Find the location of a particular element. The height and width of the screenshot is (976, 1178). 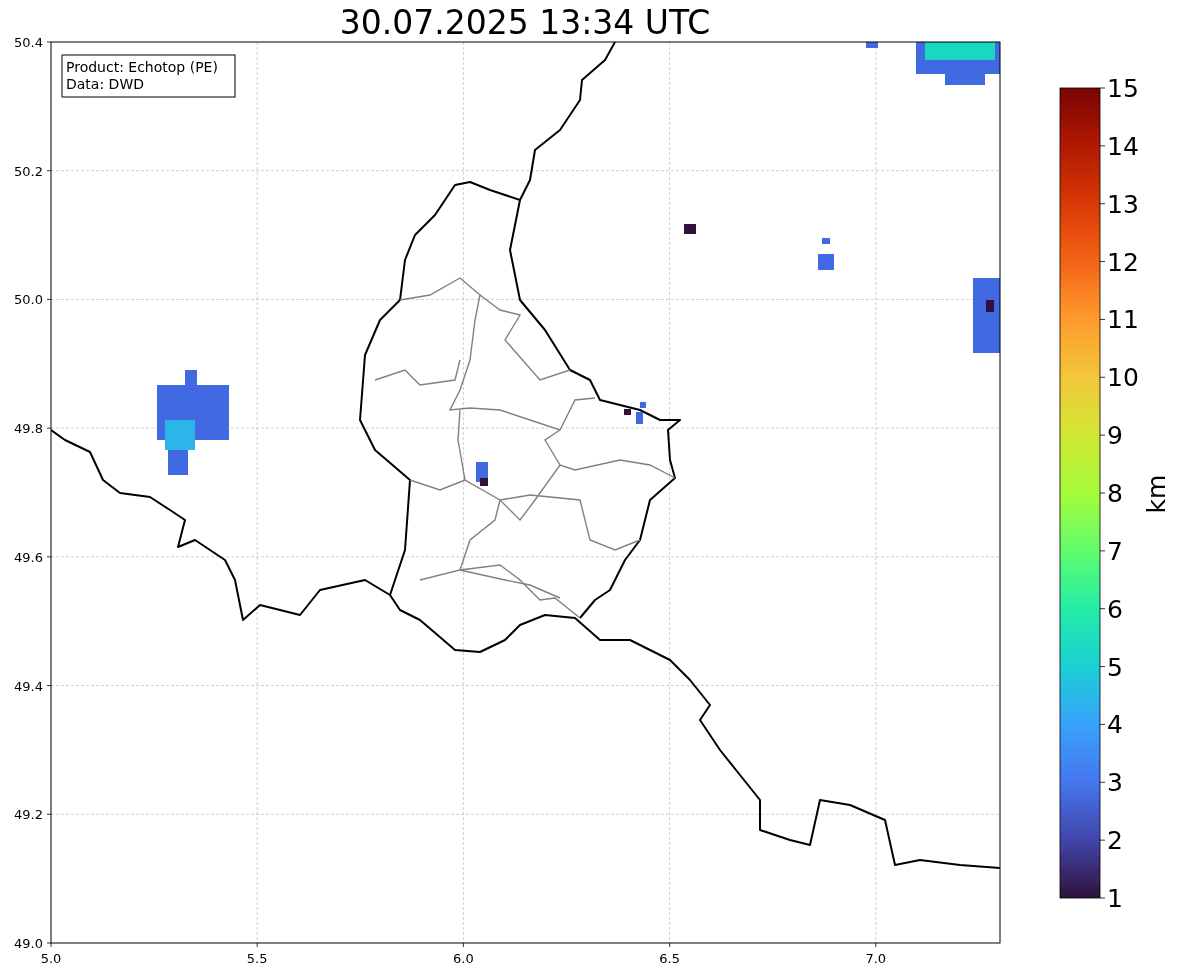

colorbar-tick-label: 9 is located at coordinates (1115, 436).